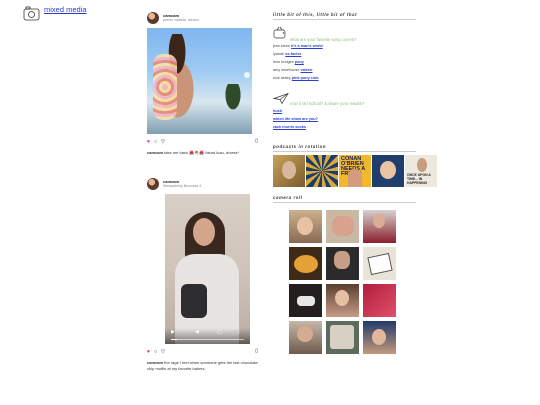 The image size is (540, 405). Describe the element at coordinates (323, 39) in the screenshot. I see `question-song-covers: what are your favorite song covers?` at that location.